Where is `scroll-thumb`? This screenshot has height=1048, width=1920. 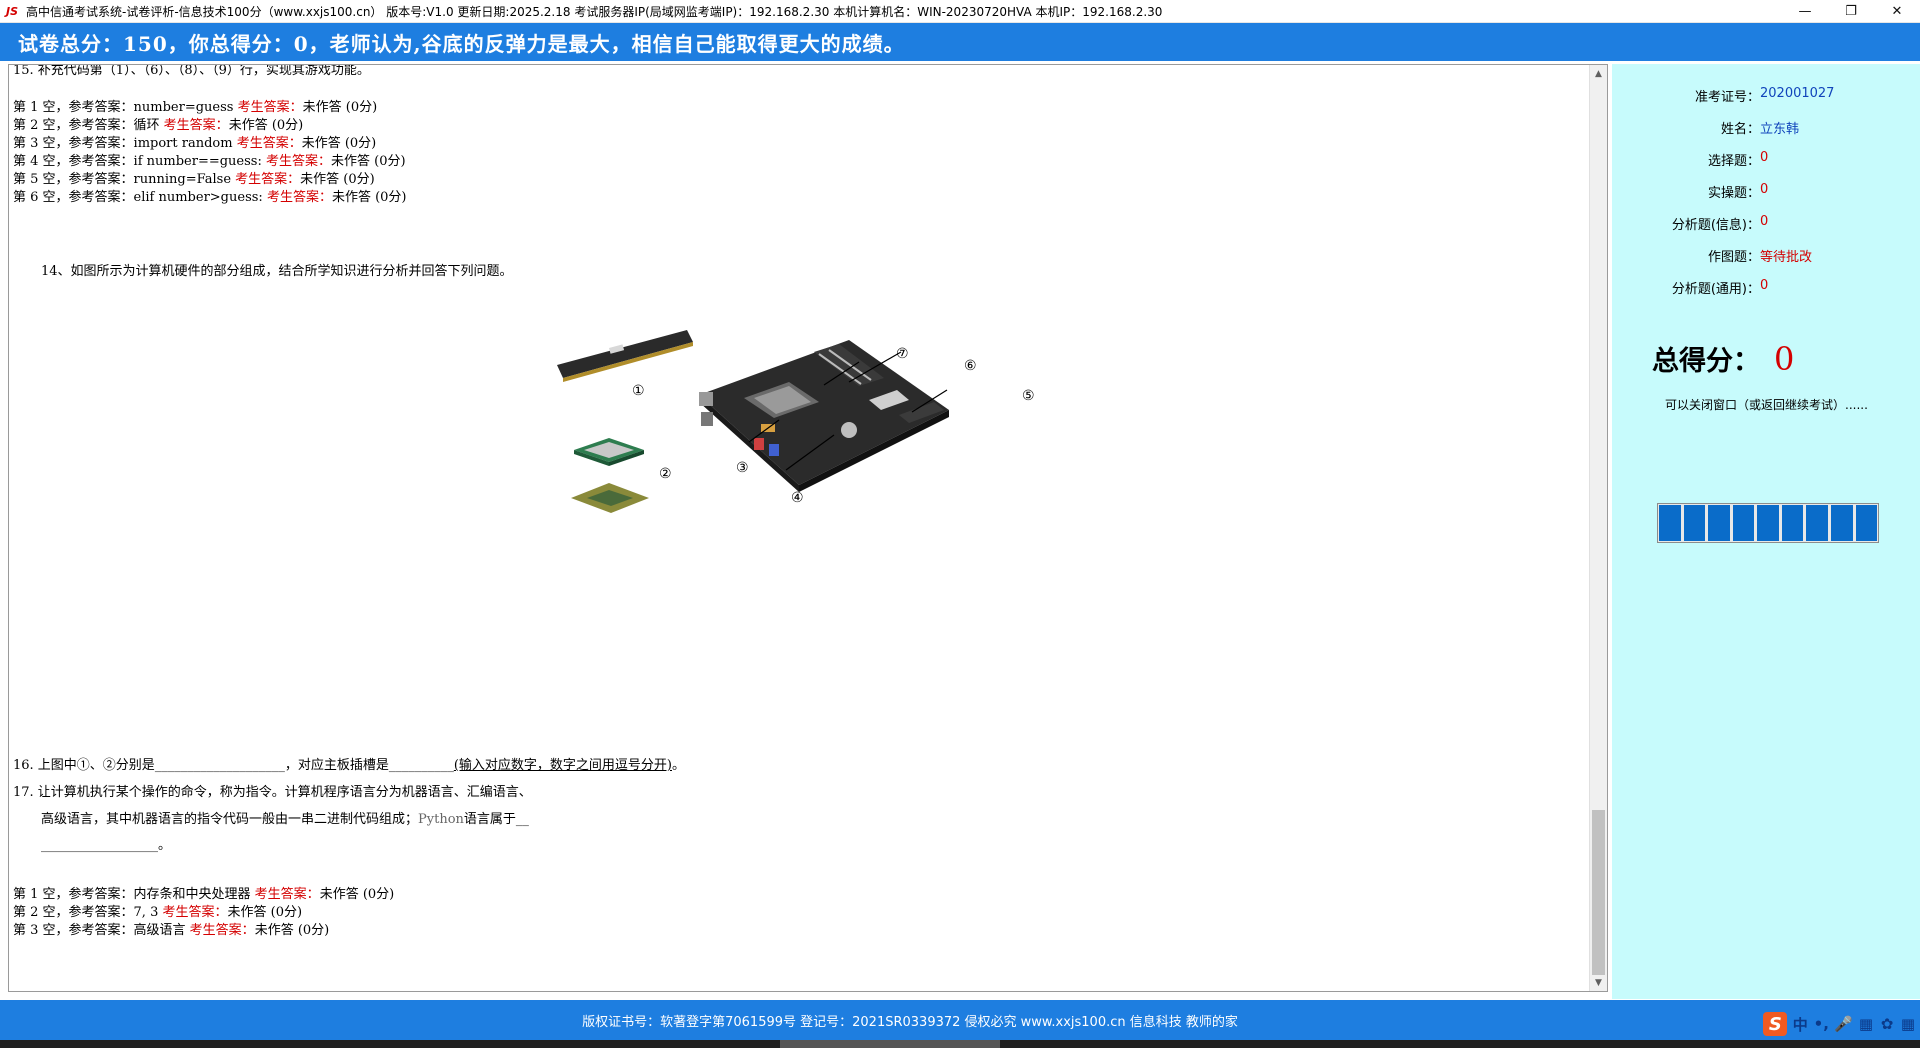 scroll-thumb is located at coordinates (1598, 892).